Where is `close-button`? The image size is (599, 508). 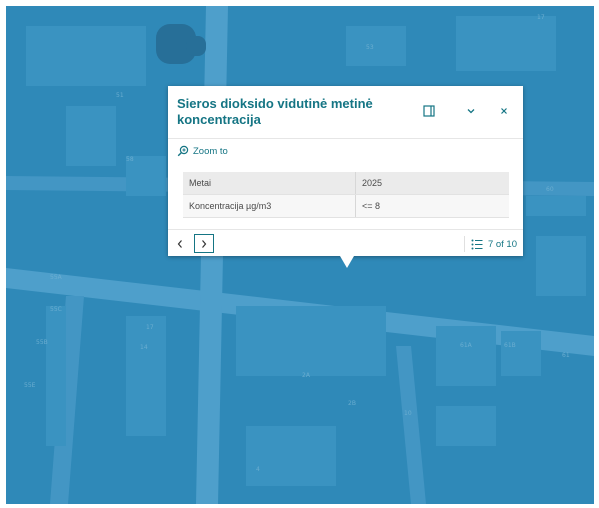
close-button is located at coordinates (504, 111).